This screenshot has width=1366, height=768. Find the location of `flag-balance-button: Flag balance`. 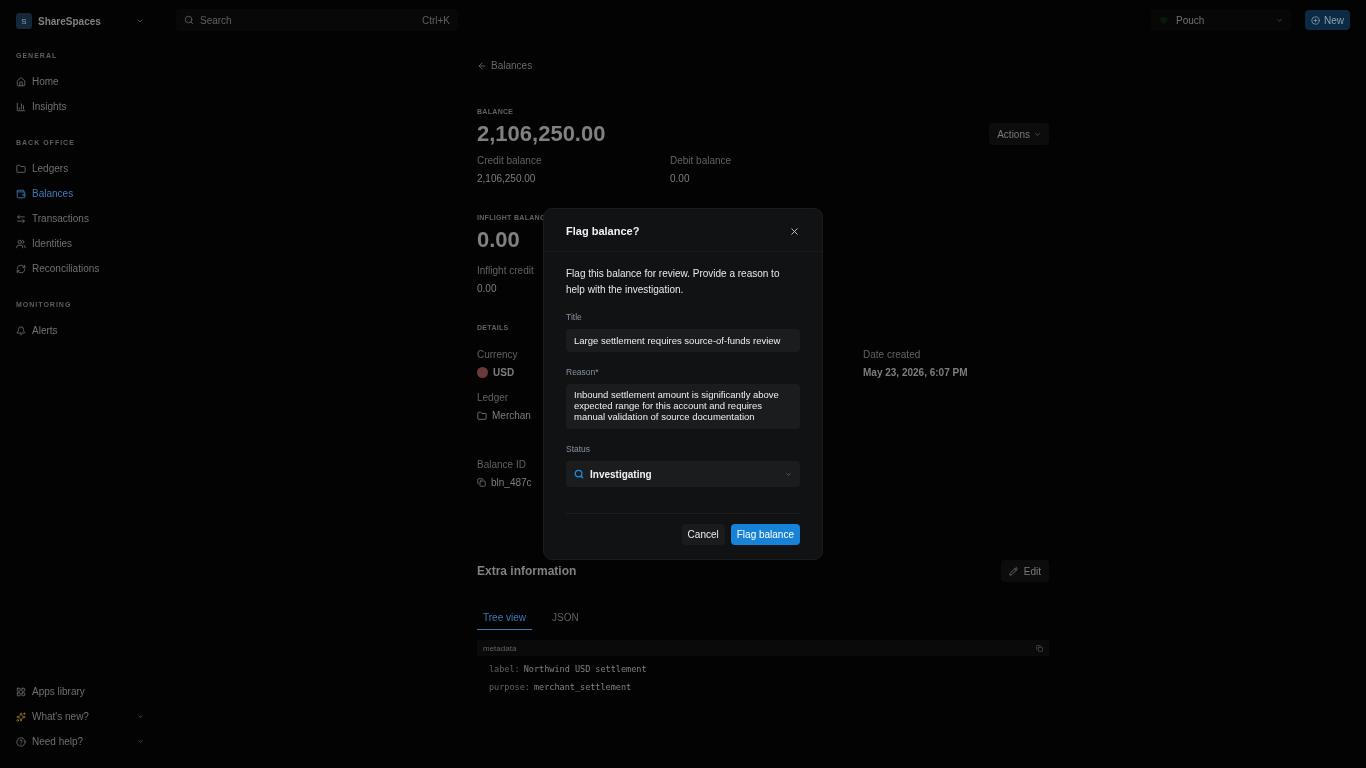

flag-balance-button: Flag balance is located at coordinates (765, 534).